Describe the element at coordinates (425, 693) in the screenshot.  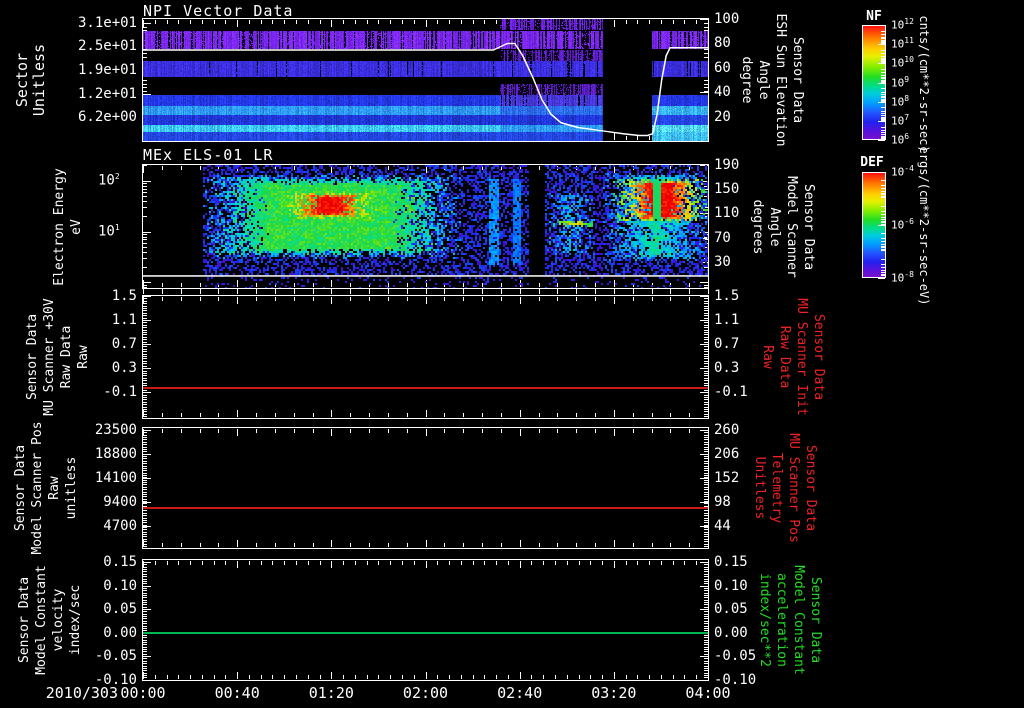
I see `x-tick-label: 02:00` at that location.